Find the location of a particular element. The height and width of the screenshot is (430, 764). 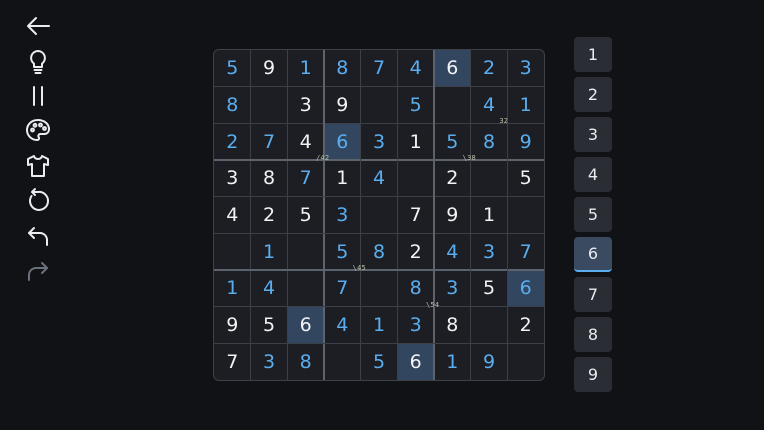

theme-button is located at coordinates (38, 130).